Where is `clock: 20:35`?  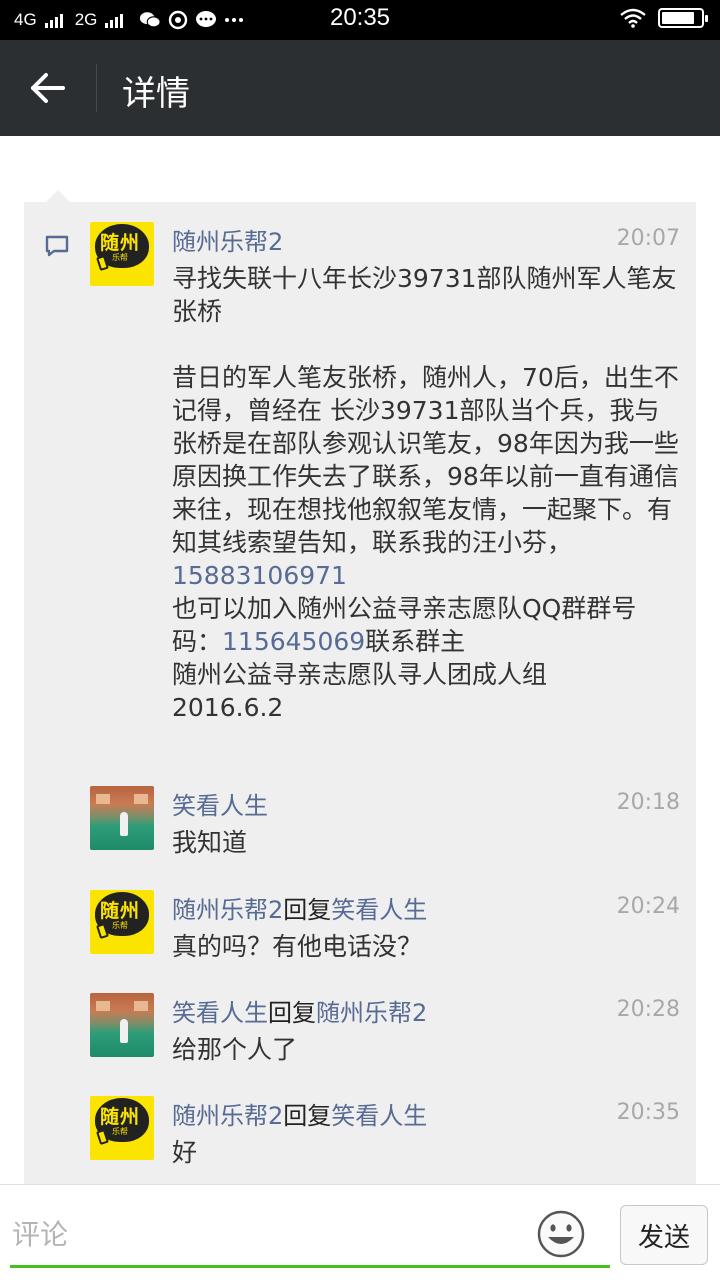
clock: 20:35 is located at coordinates (360, 17).